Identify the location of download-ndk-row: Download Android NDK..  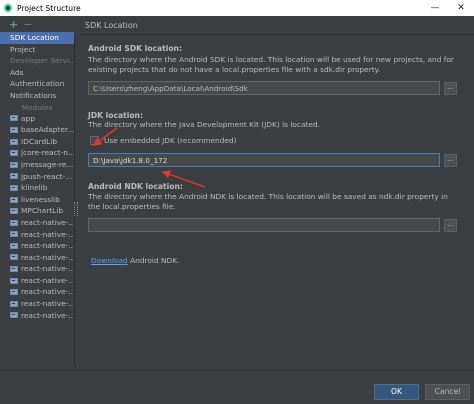
(135, 260).